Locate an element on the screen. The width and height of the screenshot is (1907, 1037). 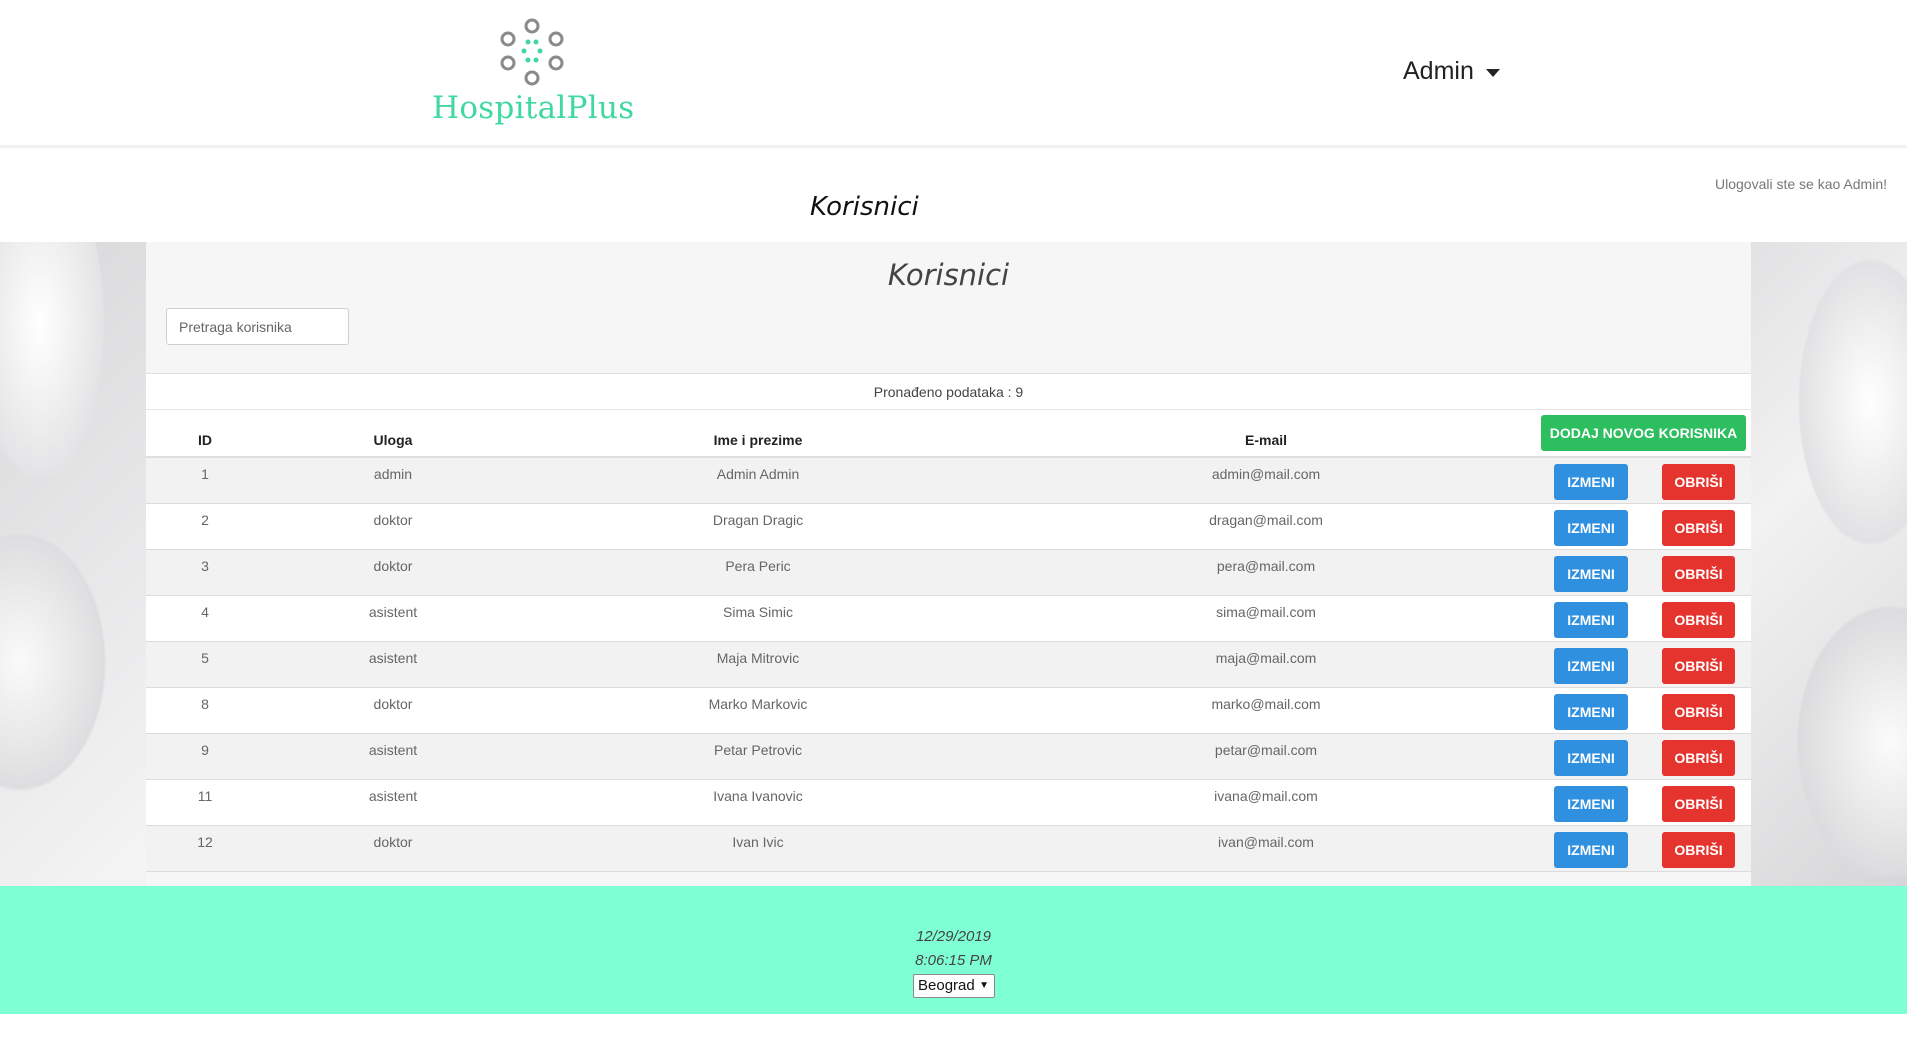
footer: 12/29/2019 8:06:15 PM Beograd ▼ is located at coordinates (953, 950).